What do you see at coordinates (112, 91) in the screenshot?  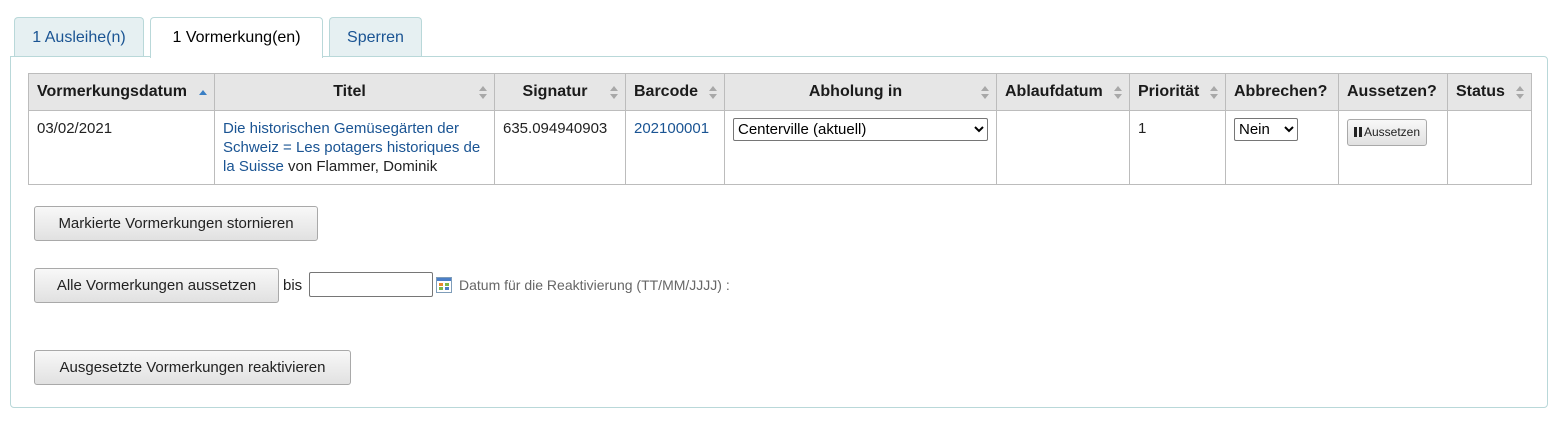 I see `column-header-label: Vormerkungsdatum` at bounding box center [112, 91].